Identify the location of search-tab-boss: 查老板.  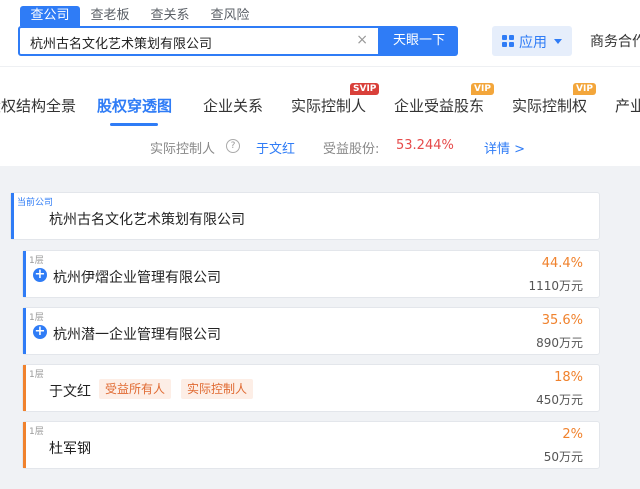
(110, 16).